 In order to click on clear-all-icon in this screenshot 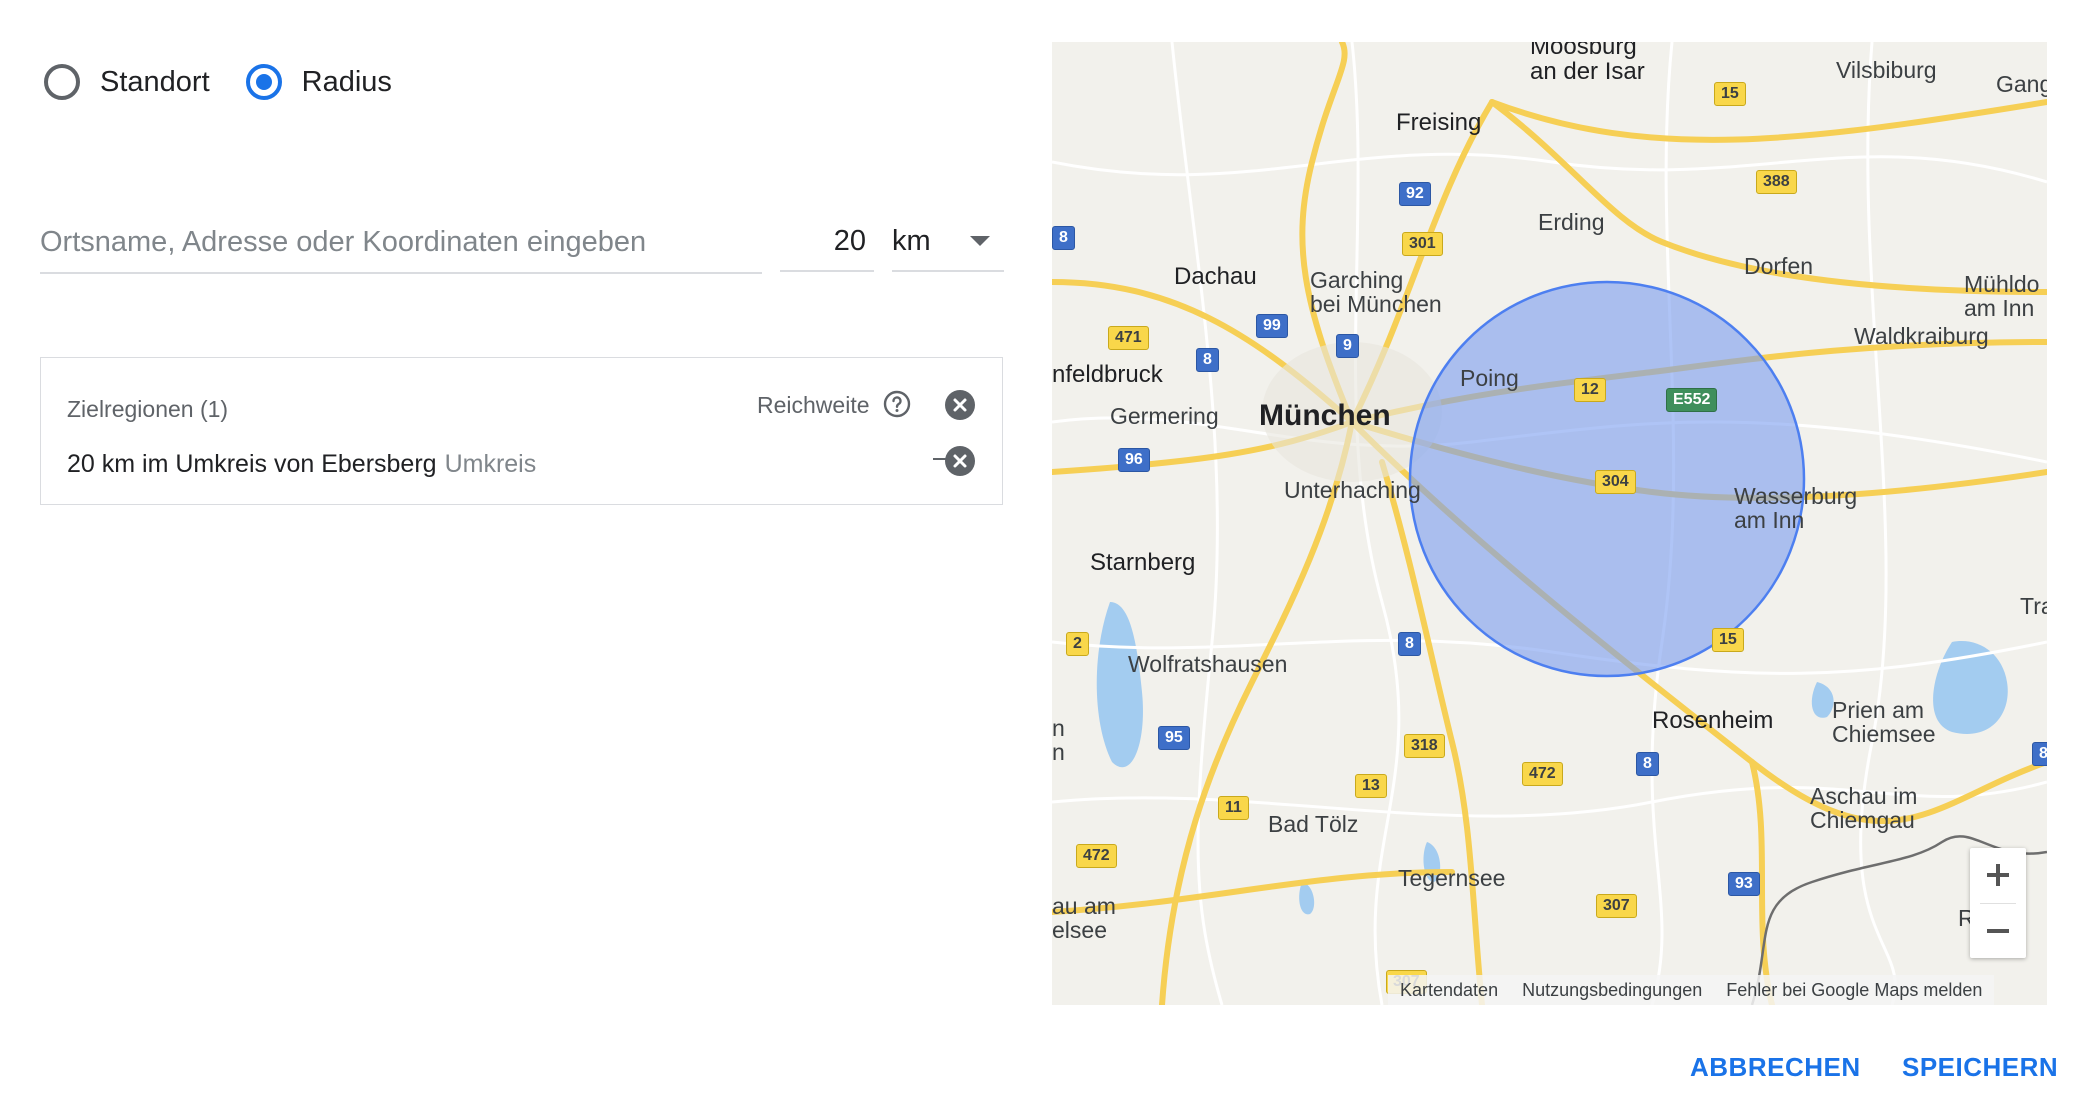, I will do `click(960, 405)`.